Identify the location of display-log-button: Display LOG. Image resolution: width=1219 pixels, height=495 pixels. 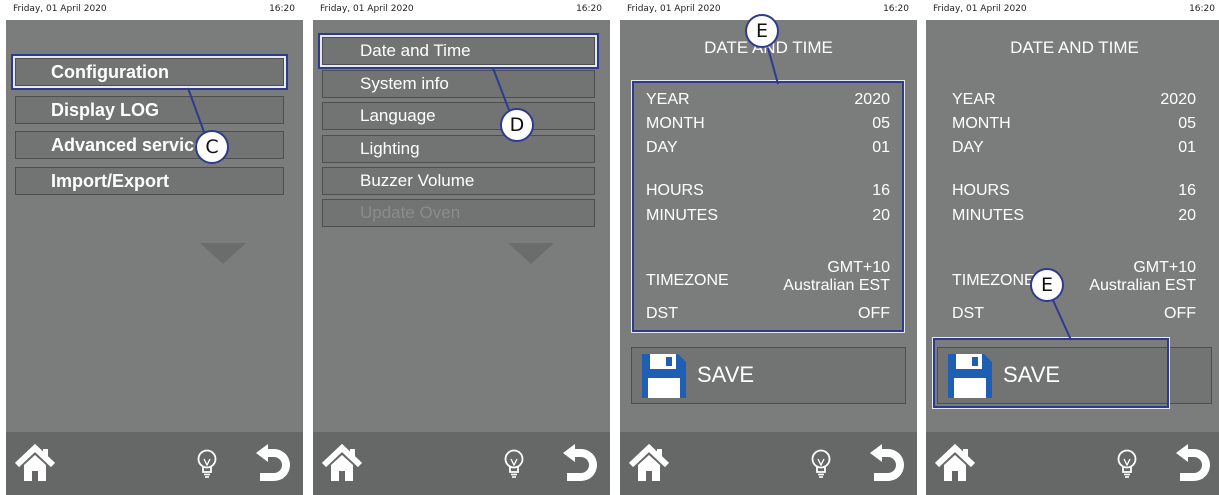
(149, 110).